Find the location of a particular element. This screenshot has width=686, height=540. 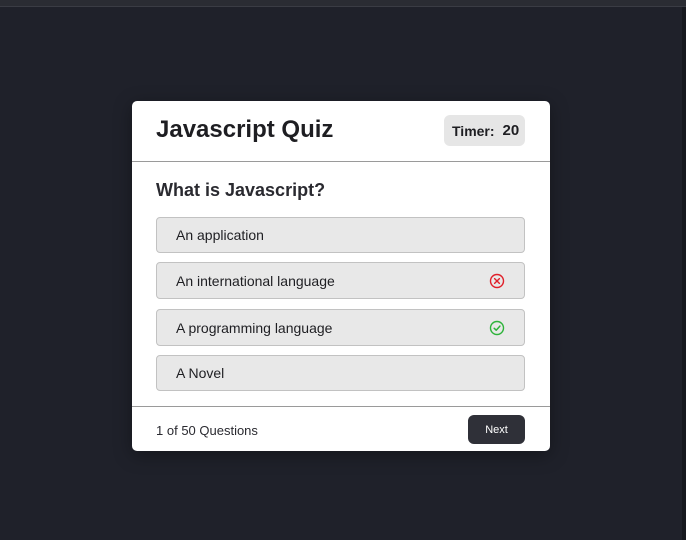

check-circle-icon is located at coordinates (497, 327).